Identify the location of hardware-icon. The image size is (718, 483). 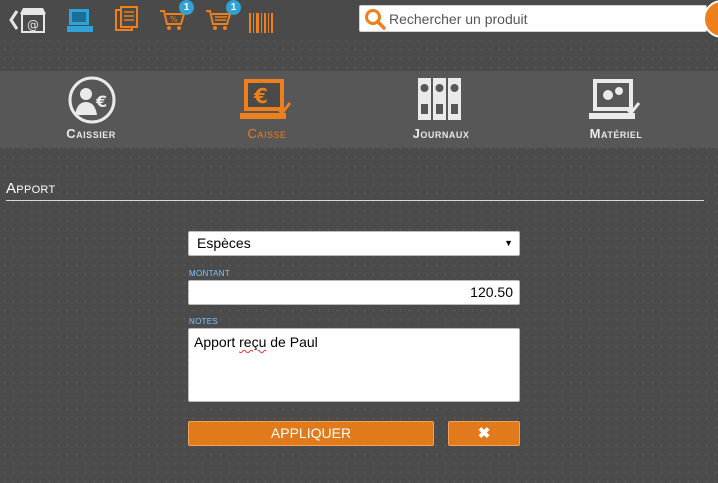
(615, 99).